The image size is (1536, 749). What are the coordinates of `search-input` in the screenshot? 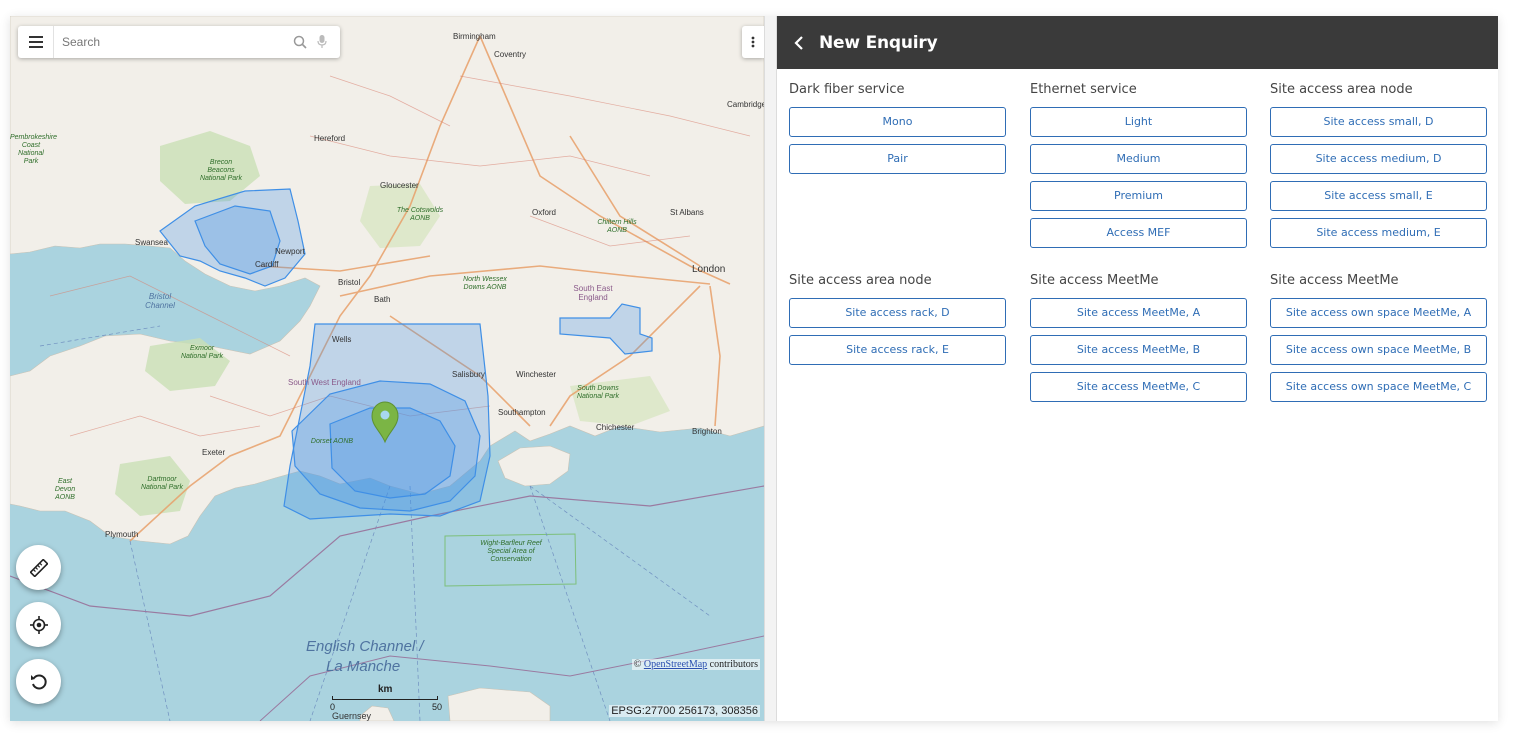 It's located at (172, 42).